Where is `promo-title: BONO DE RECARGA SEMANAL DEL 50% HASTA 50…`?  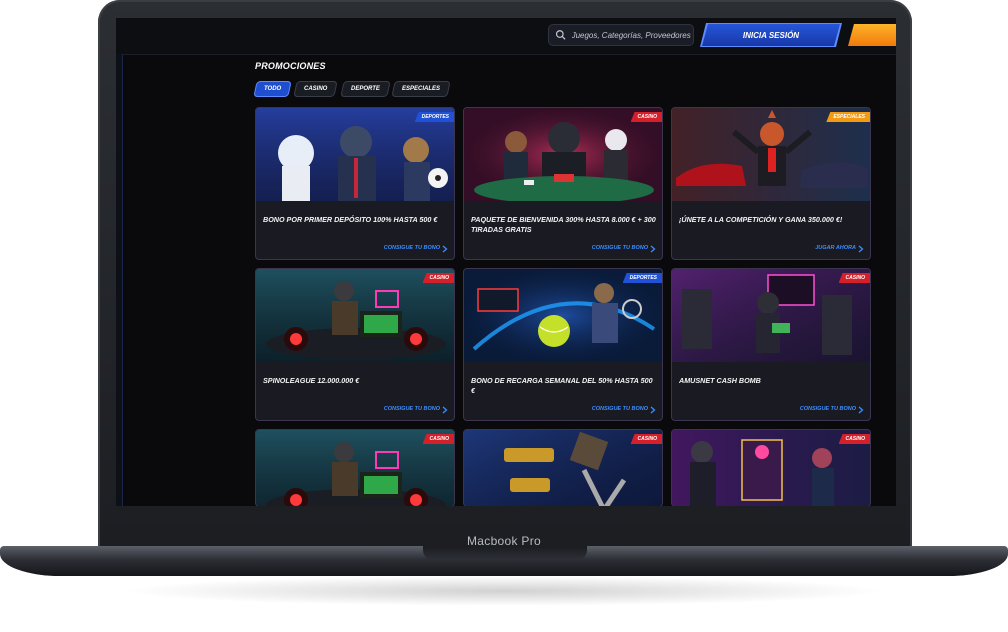 promo-title: BONO DE RECARGA SEMANAL DEL 50% HASTA 50… is located at coordinates (562, 385).